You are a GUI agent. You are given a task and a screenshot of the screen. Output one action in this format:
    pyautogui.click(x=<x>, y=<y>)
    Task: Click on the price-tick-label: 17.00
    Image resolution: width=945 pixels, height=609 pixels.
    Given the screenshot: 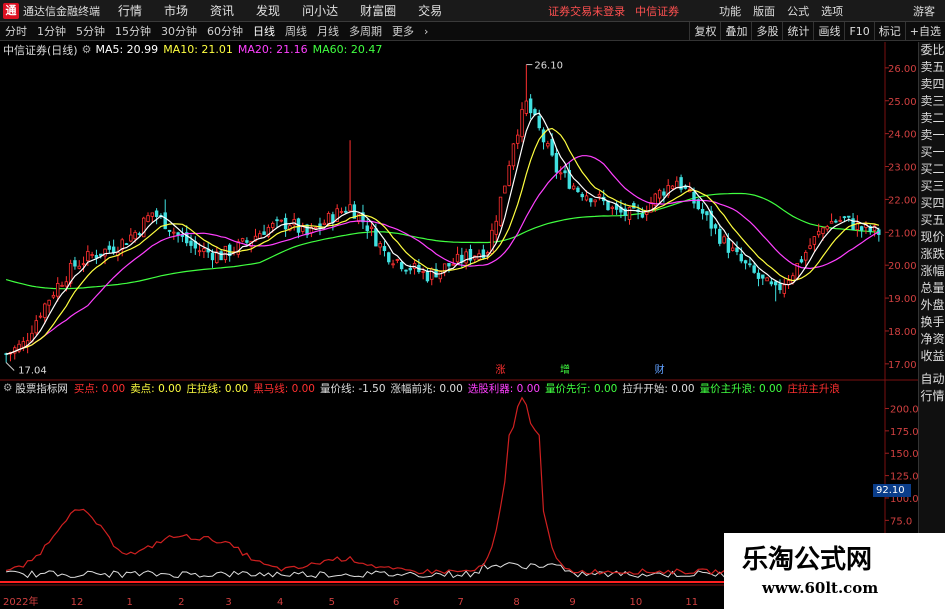 What is the action you would take?
    pyautogui.click(x=902, y=365)
    